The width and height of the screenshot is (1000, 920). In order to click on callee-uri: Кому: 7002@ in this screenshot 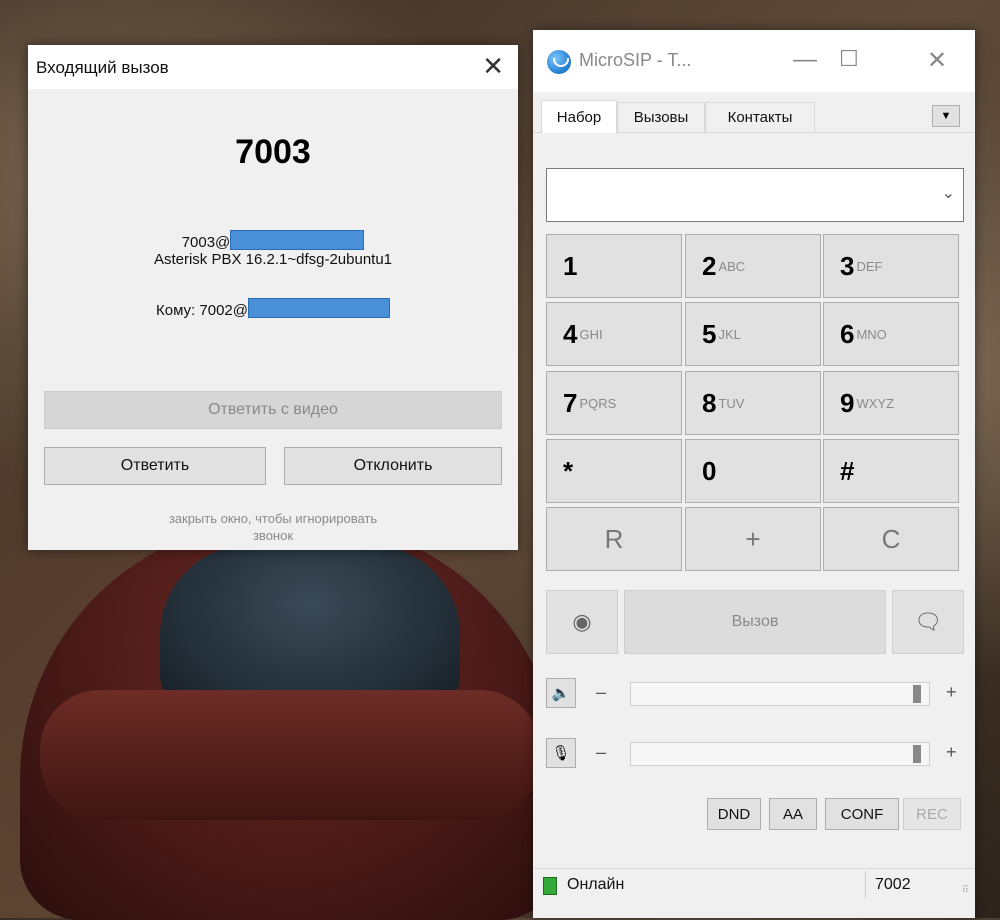, I will do `click(273, 308)`.